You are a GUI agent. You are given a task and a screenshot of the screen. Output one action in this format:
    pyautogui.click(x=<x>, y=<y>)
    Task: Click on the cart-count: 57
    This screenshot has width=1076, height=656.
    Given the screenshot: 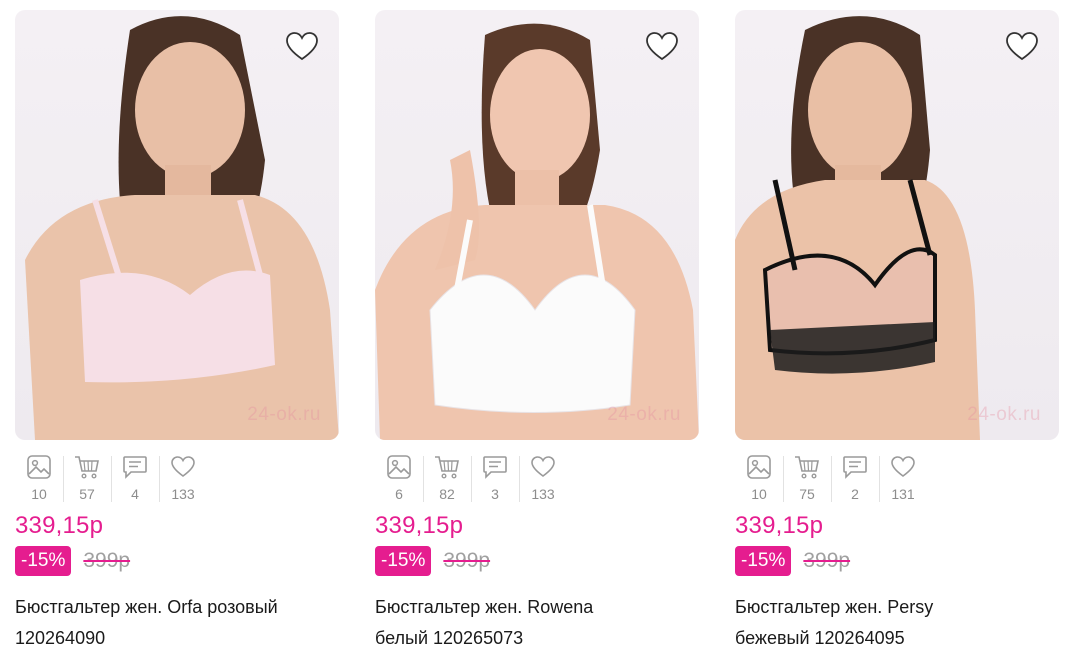 What is the action you would take?
    pyautogui.click(x=87, y=480)
    